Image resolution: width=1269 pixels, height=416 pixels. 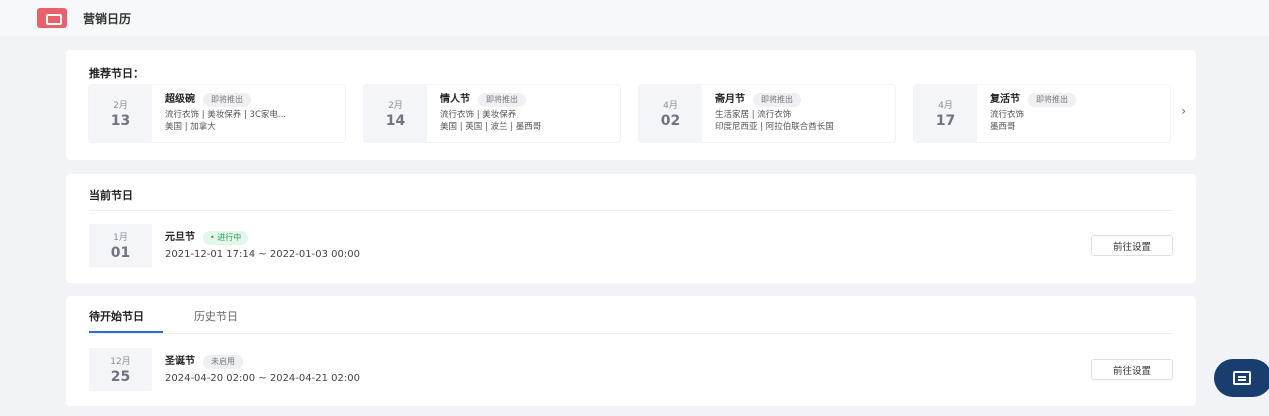 What do you see at coordinates (455, 99) in the screenshot?
I see `festival-name: 情人节` at bounding box center [455, 99].